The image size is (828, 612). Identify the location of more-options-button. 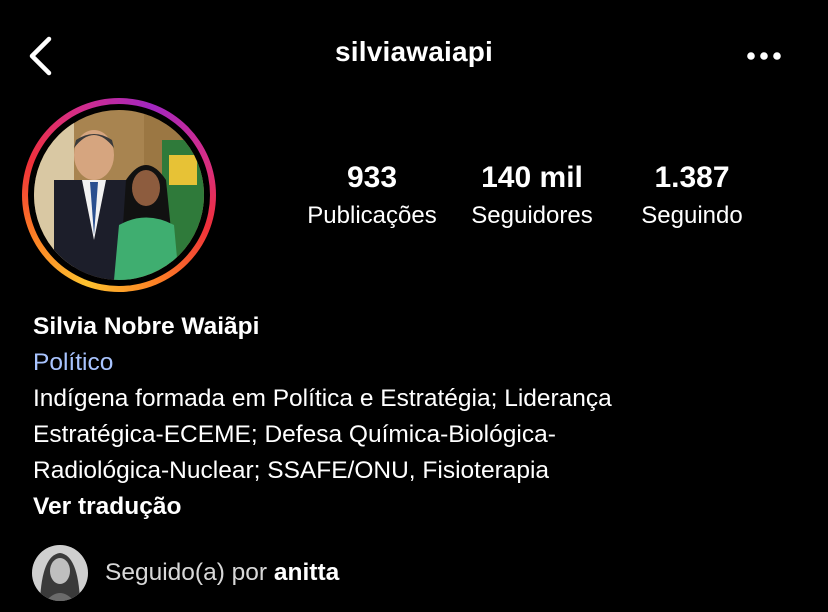
(764, 56).